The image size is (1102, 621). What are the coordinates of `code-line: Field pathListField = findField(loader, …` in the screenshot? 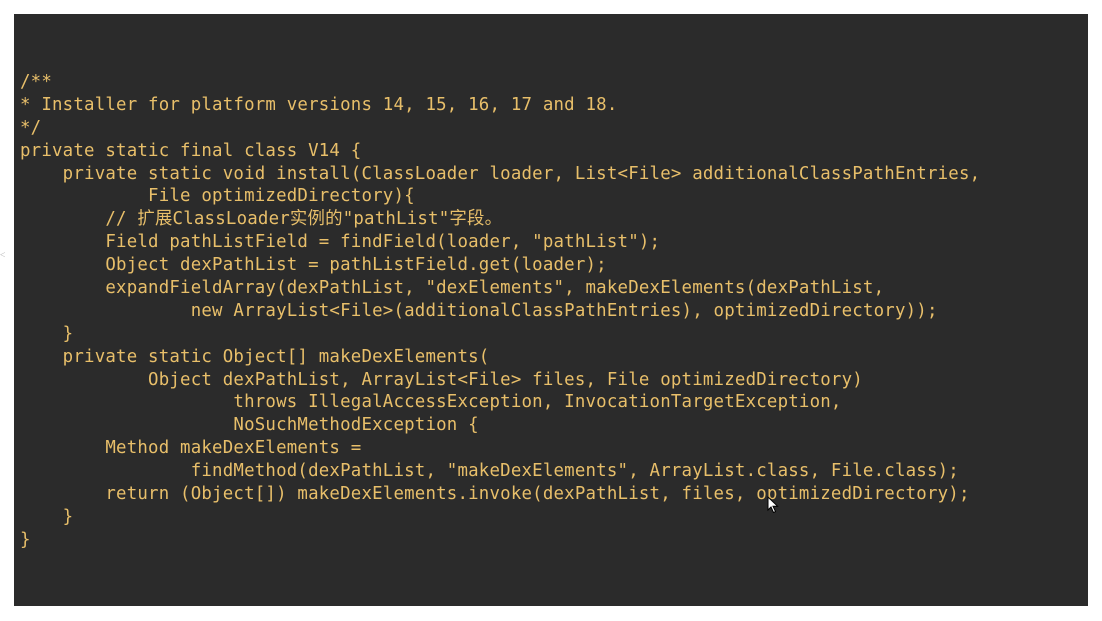 It's located at (340, 242).